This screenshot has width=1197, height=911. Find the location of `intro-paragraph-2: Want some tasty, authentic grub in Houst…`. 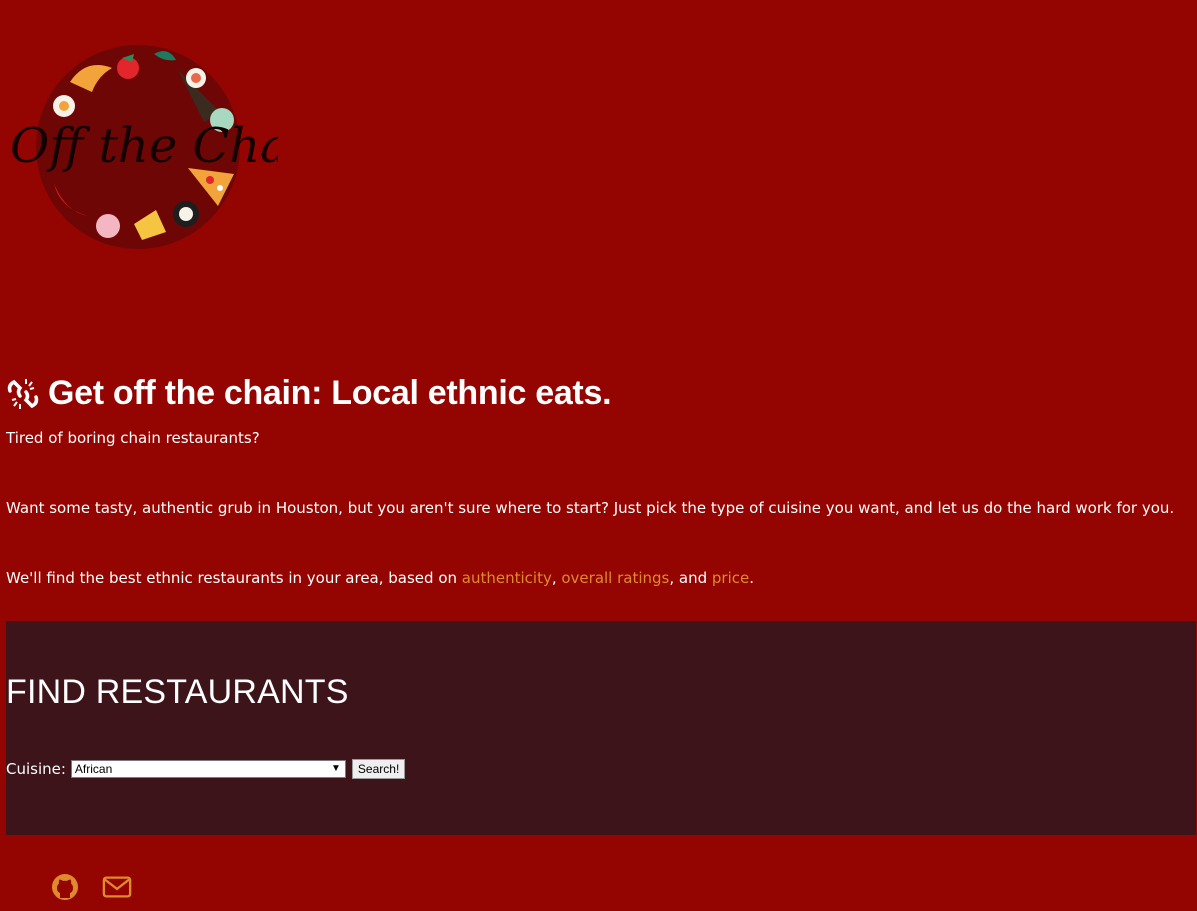

intro-paragraph-2: Want some tasty, authentic grub in Houst… is located at coordinates (590, 508).